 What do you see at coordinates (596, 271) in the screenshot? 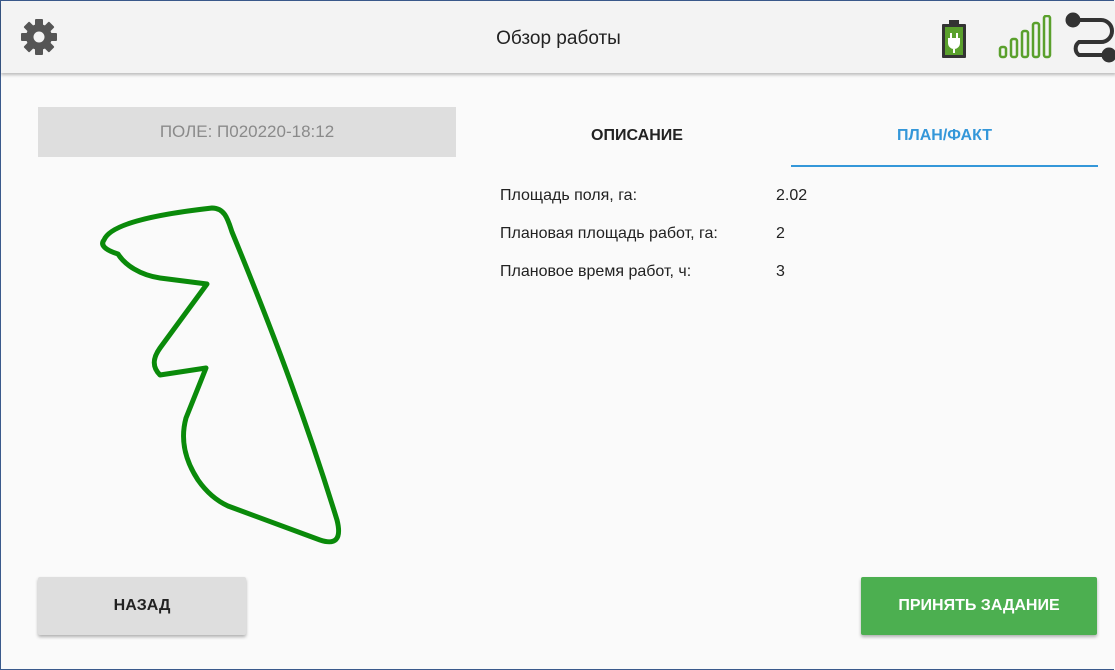
I see `info-label: Плановое время работ, ч:` at bounding box center [596, 271].